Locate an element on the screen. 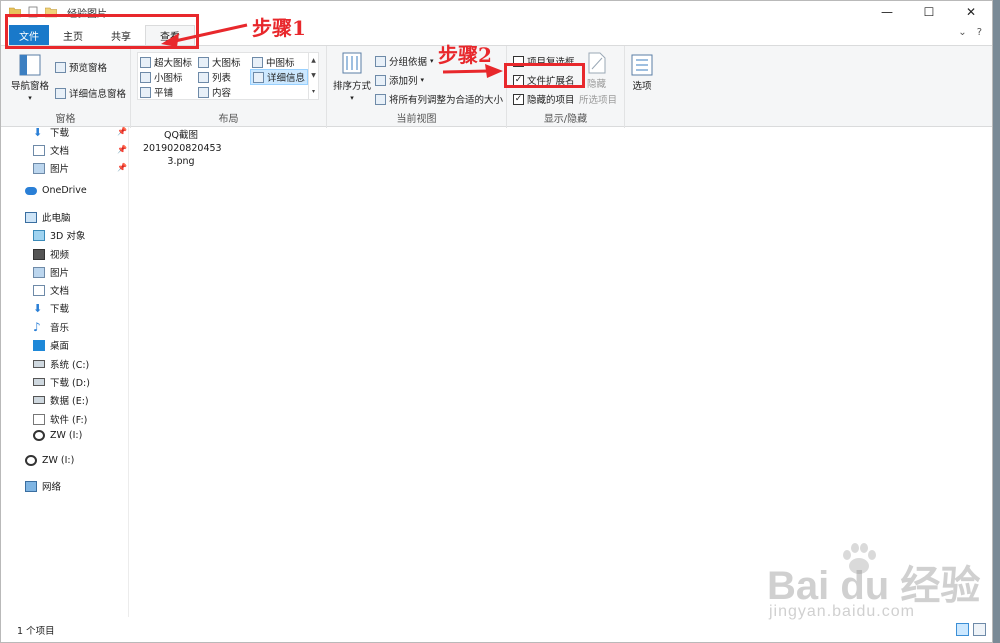 The height and width of the screenshot is (643, 1000). add-column-icon is located at coordinates (380, 80).